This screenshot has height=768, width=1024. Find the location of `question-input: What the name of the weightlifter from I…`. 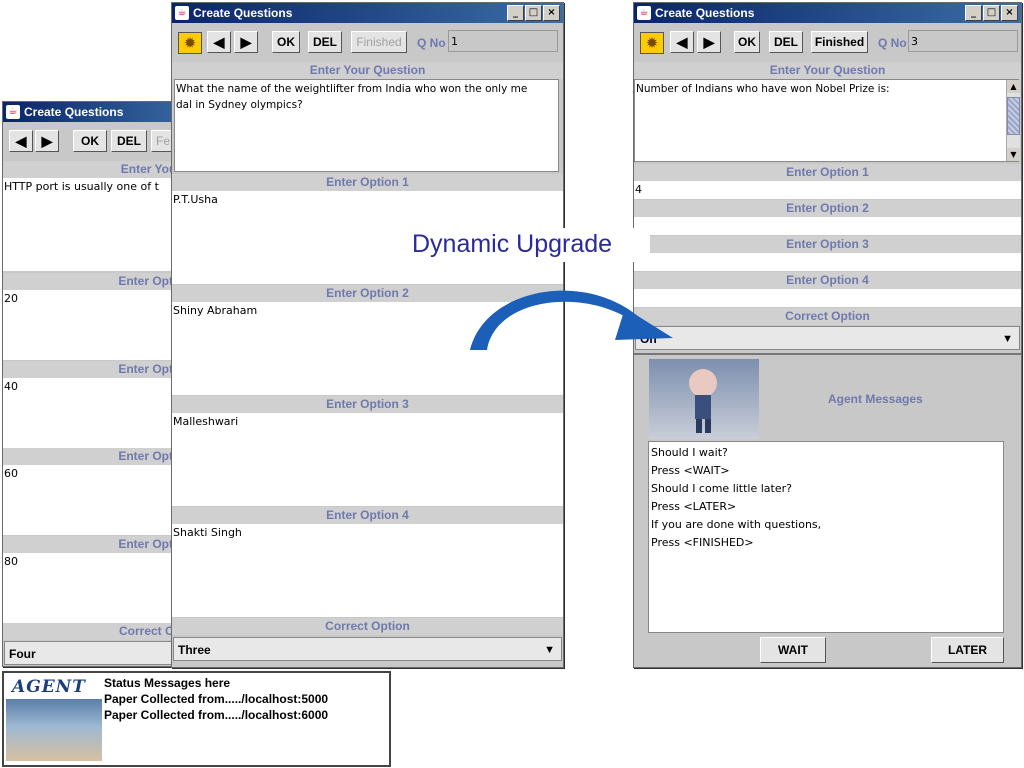

question-input: What the name of the weightlifter from I… is located at coordinates (366, 125).